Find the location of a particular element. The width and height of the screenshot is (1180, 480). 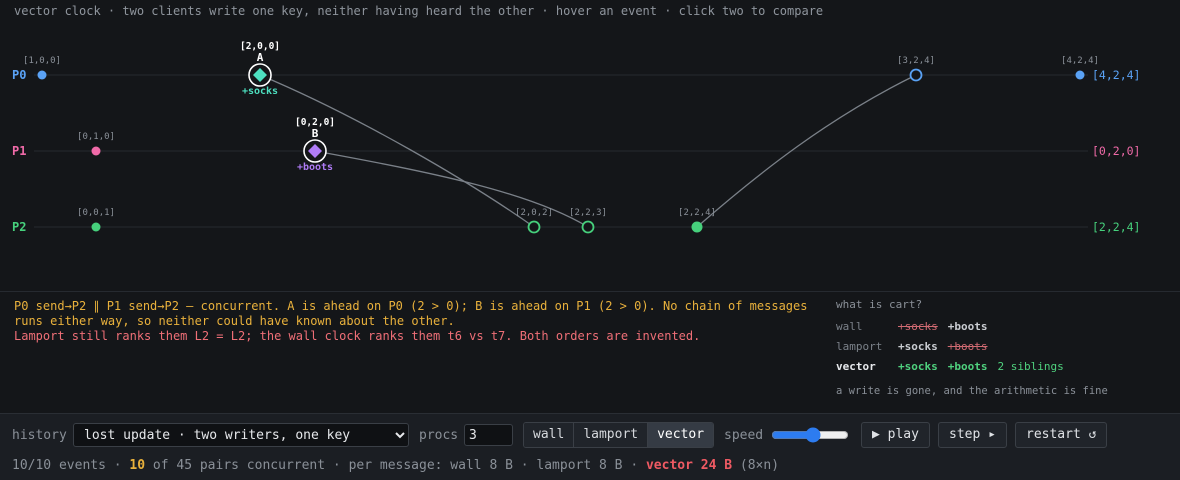

speed-label: speed is located at coordinates (744, 435).